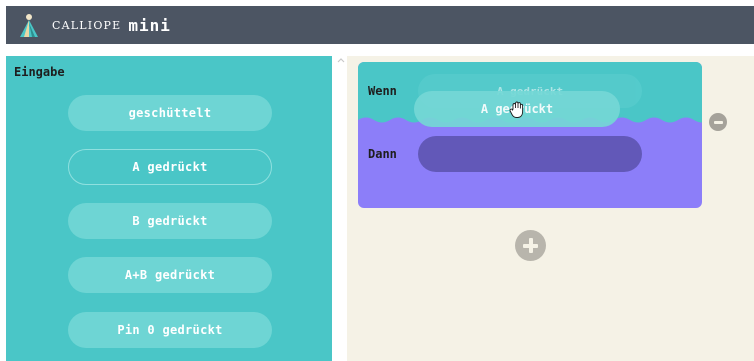 The image size is (754, 361). Describe the element at coordinates (29, 25) in the screenshot. I see `calliope-figure-icon` at that location.